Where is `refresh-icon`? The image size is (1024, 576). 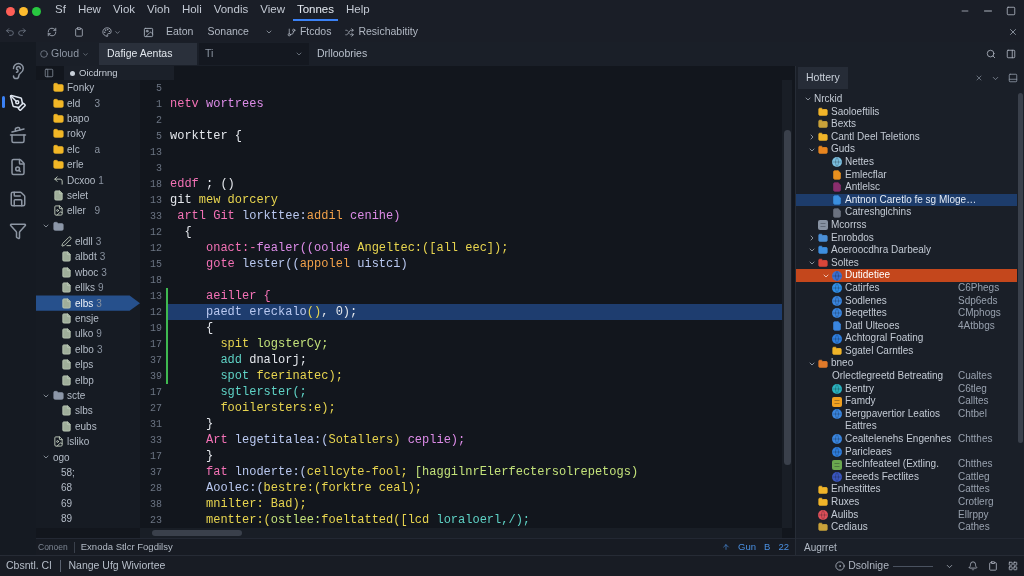 refresh-icon is located at coordinates (52, 32).